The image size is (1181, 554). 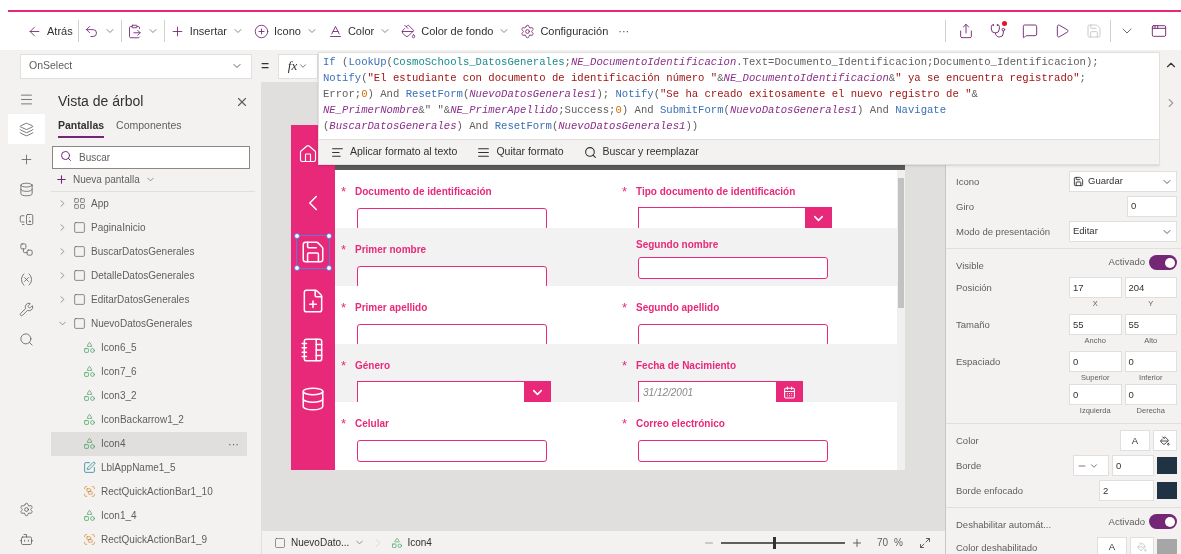 I want to click on icon-select: Guardar, so click(x=1123, y=181).